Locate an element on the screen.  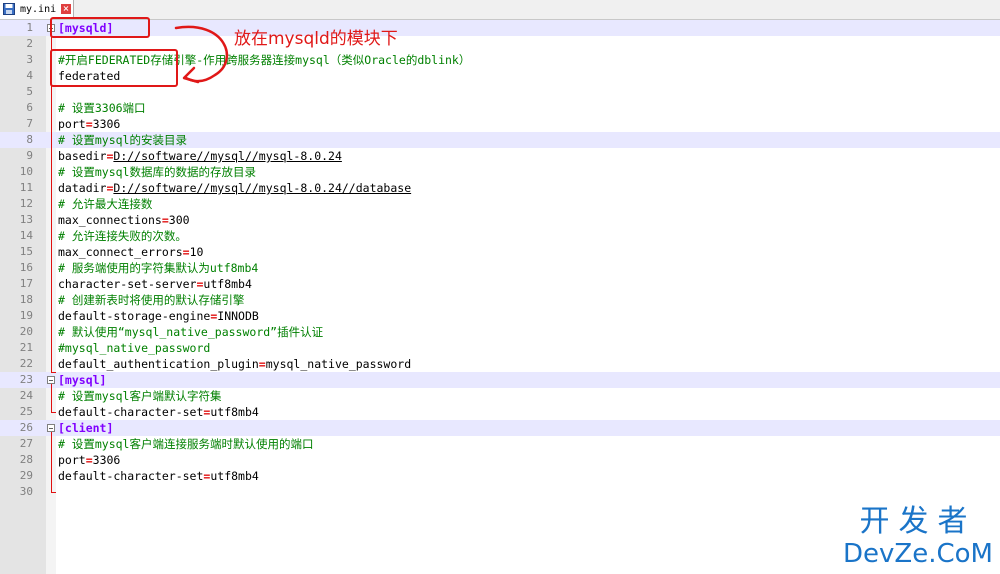
line-content: default-character-set=utf8mb4 is located at coordinates (158, 476).